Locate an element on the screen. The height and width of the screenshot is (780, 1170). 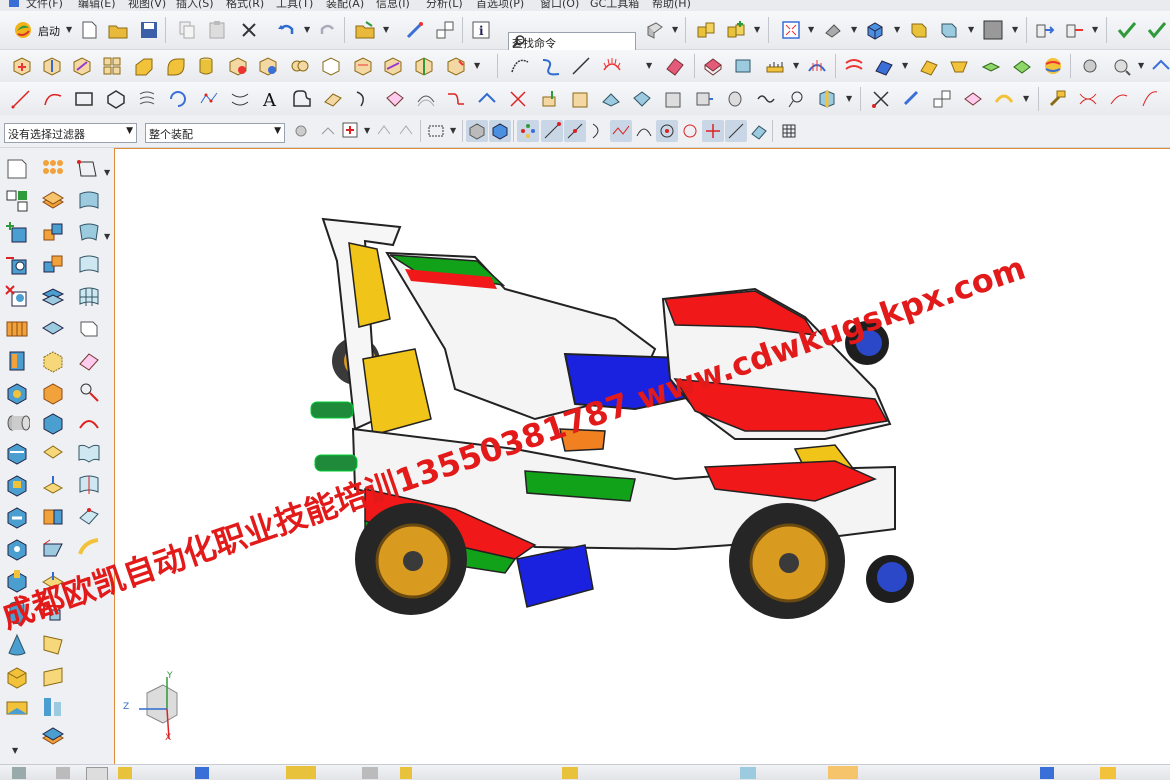
snap-points-icon is located at coordinates (528, 131).